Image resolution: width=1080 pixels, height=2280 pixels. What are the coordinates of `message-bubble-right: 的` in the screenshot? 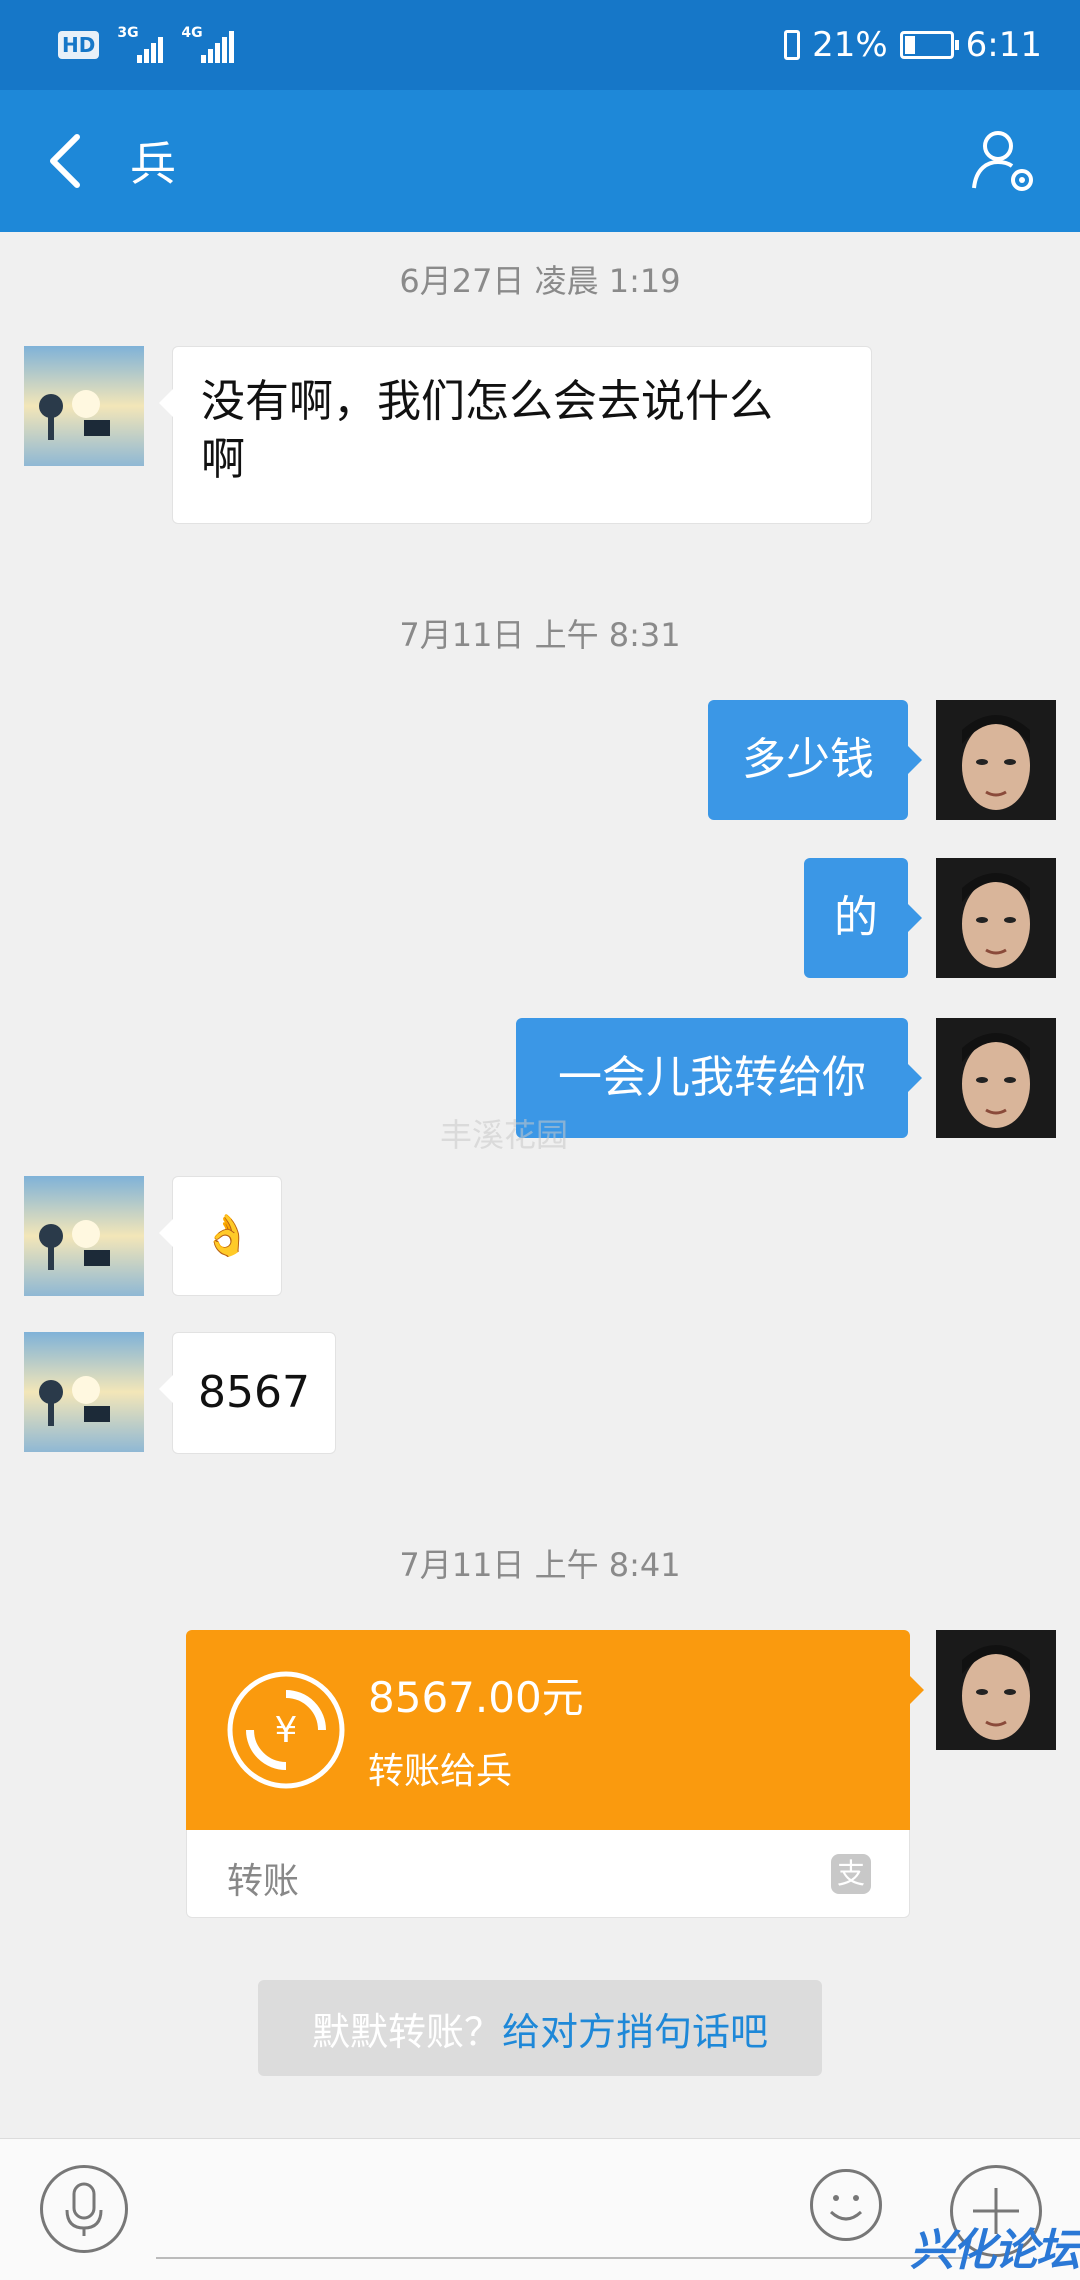 It's located at (863, 918).